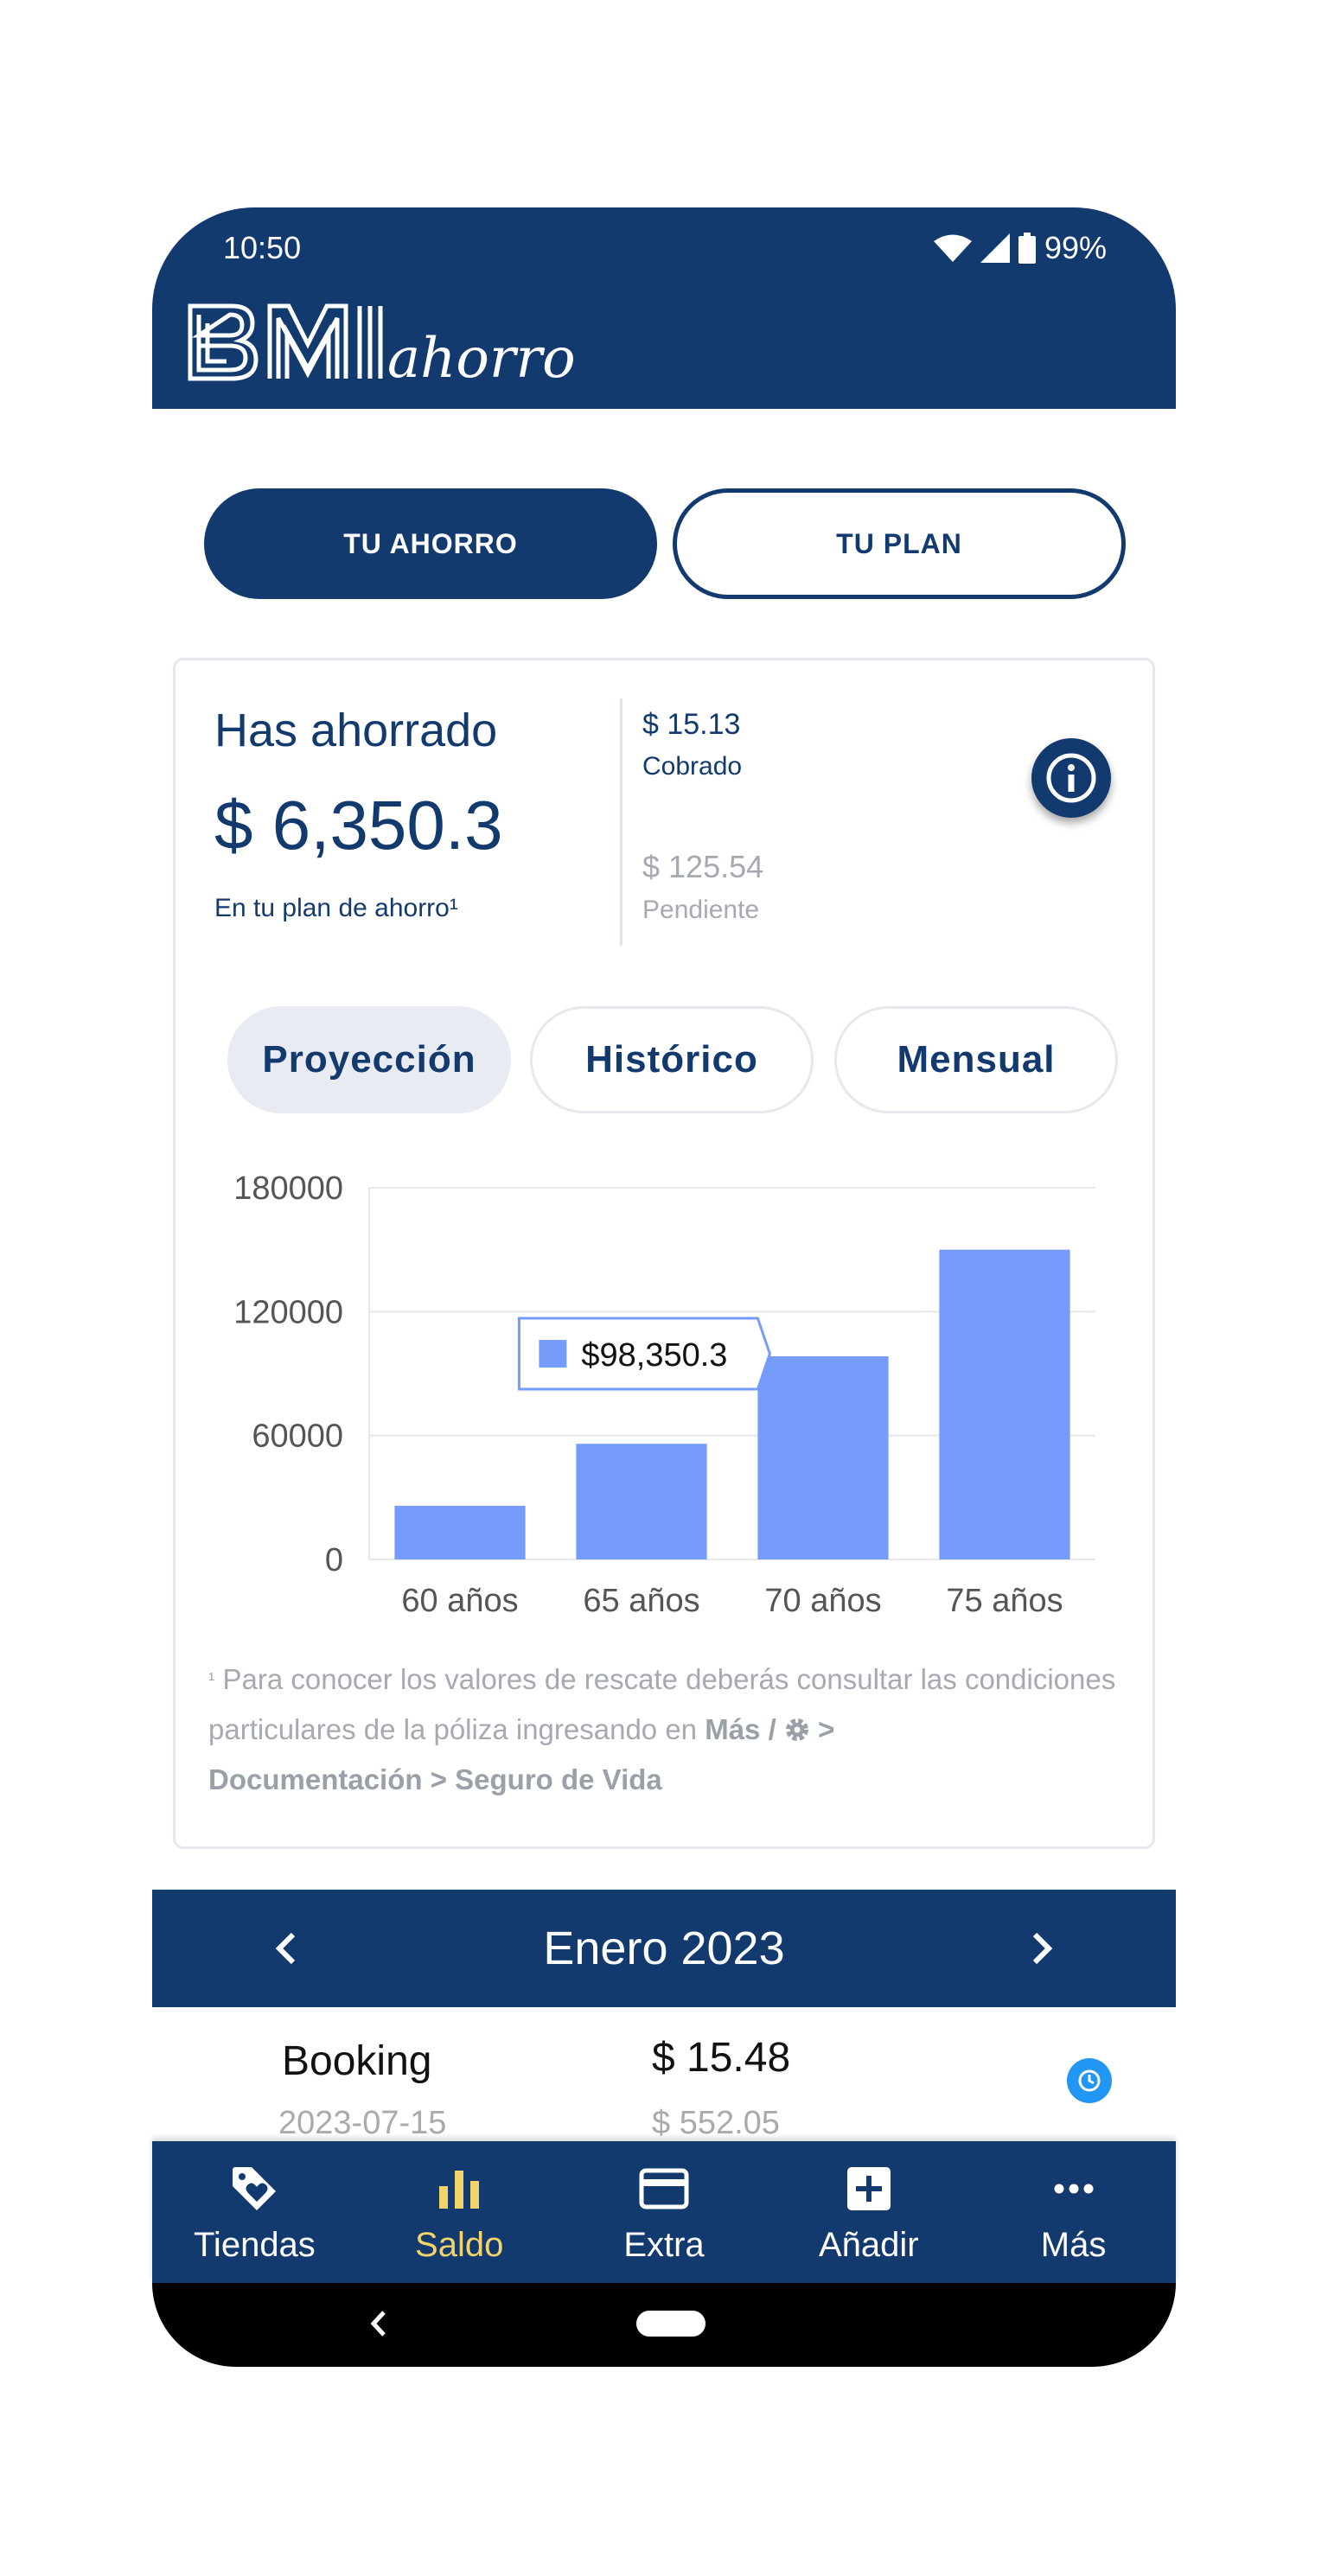 This screenshot has height=2576, width=1328. Describe the element at coordinates (481, 357) in the screenshot. I see `svg-text: ahorro` at that location.